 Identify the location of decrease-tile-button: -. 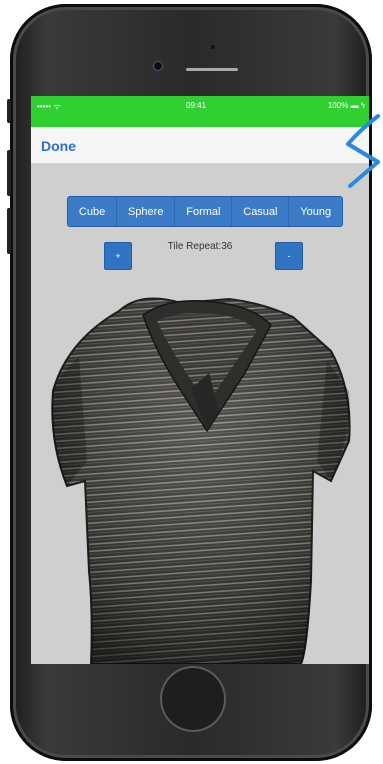
(289, 256).